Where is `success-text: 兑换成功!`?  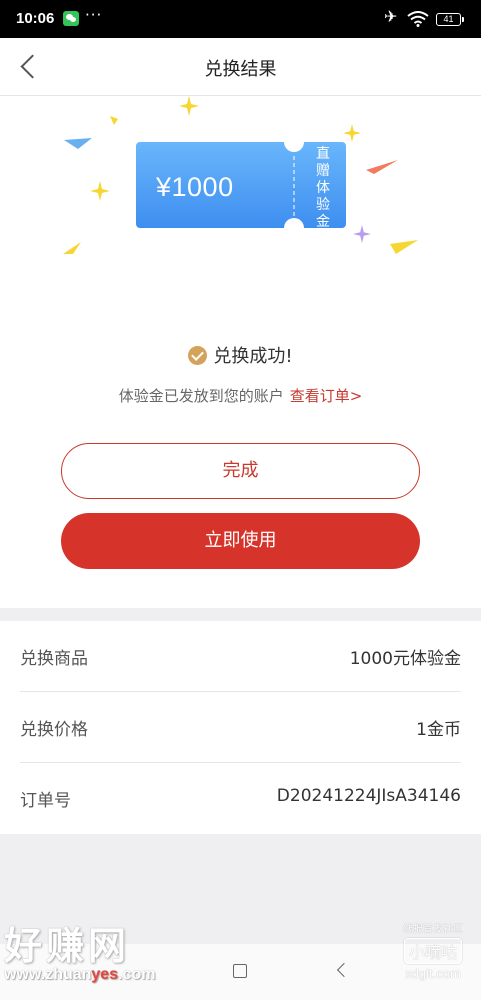 success-text: 兑换成功! is located at coordinates (253, 356).